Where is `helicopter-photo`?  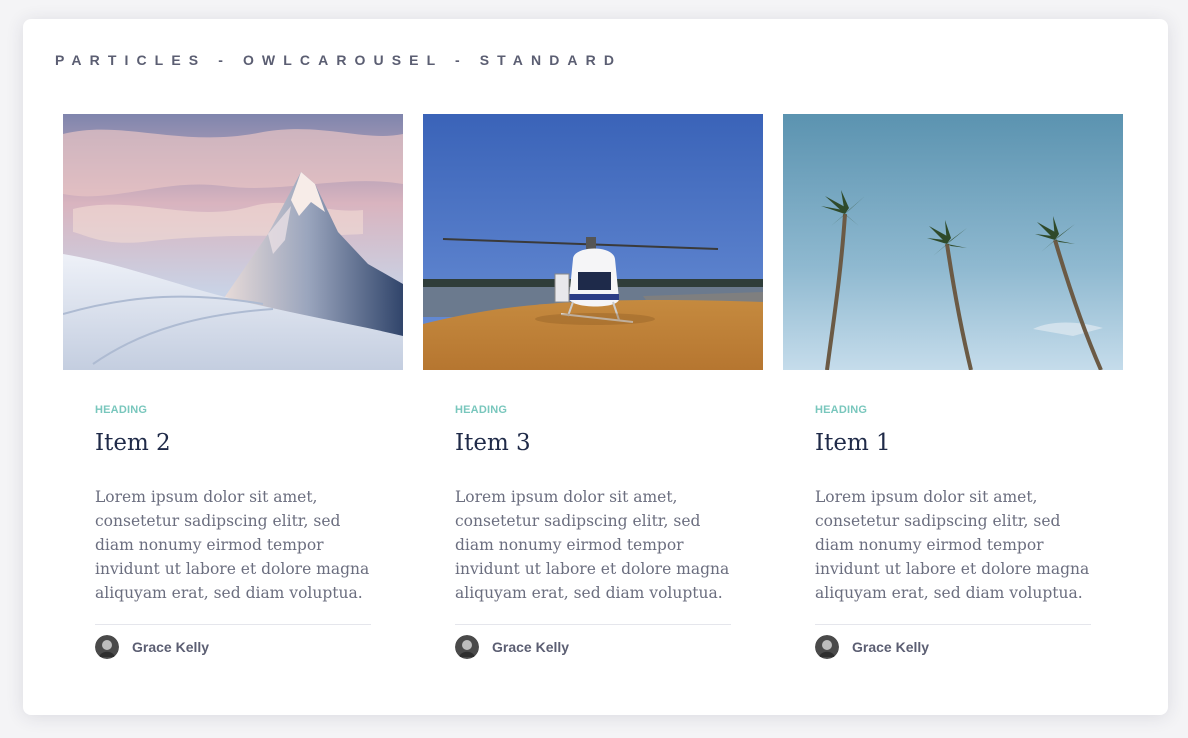 helicopter-photo is located at coordinates (593, 242).